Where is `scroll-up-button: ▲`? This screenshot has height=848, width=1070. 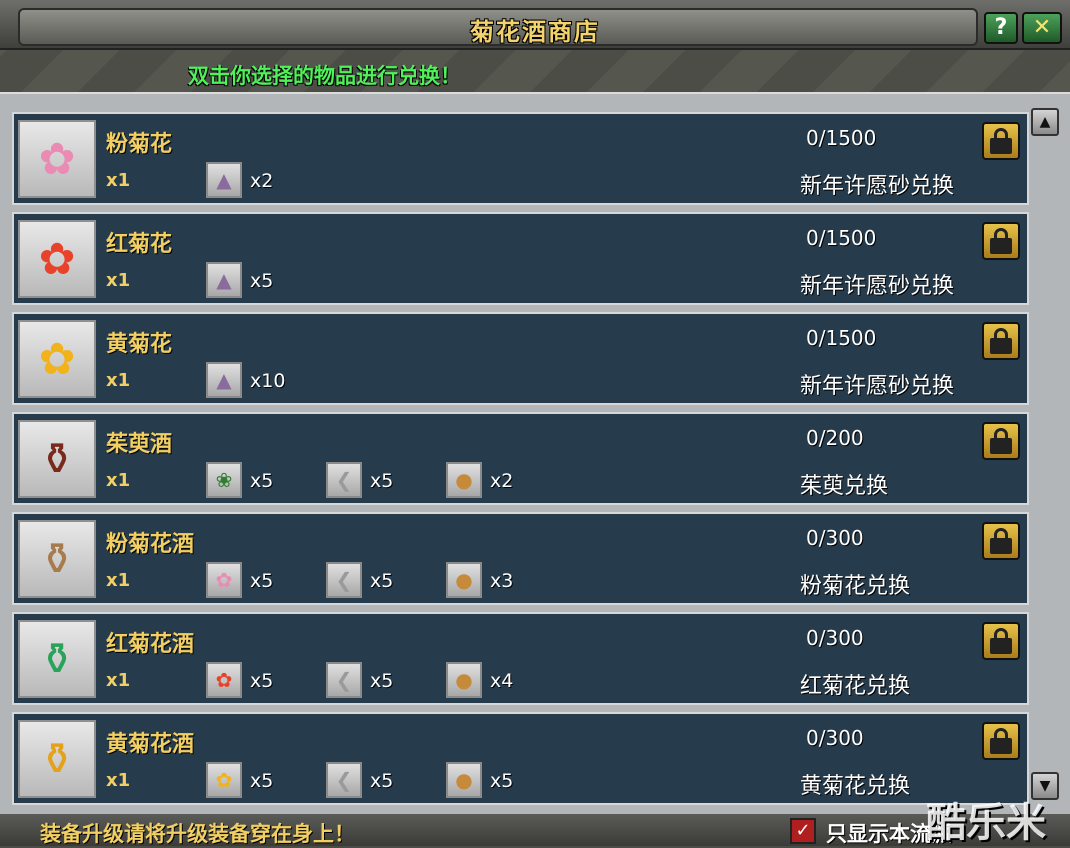 scroll-up-button: ▲ is located at coordinates (1045, 122).